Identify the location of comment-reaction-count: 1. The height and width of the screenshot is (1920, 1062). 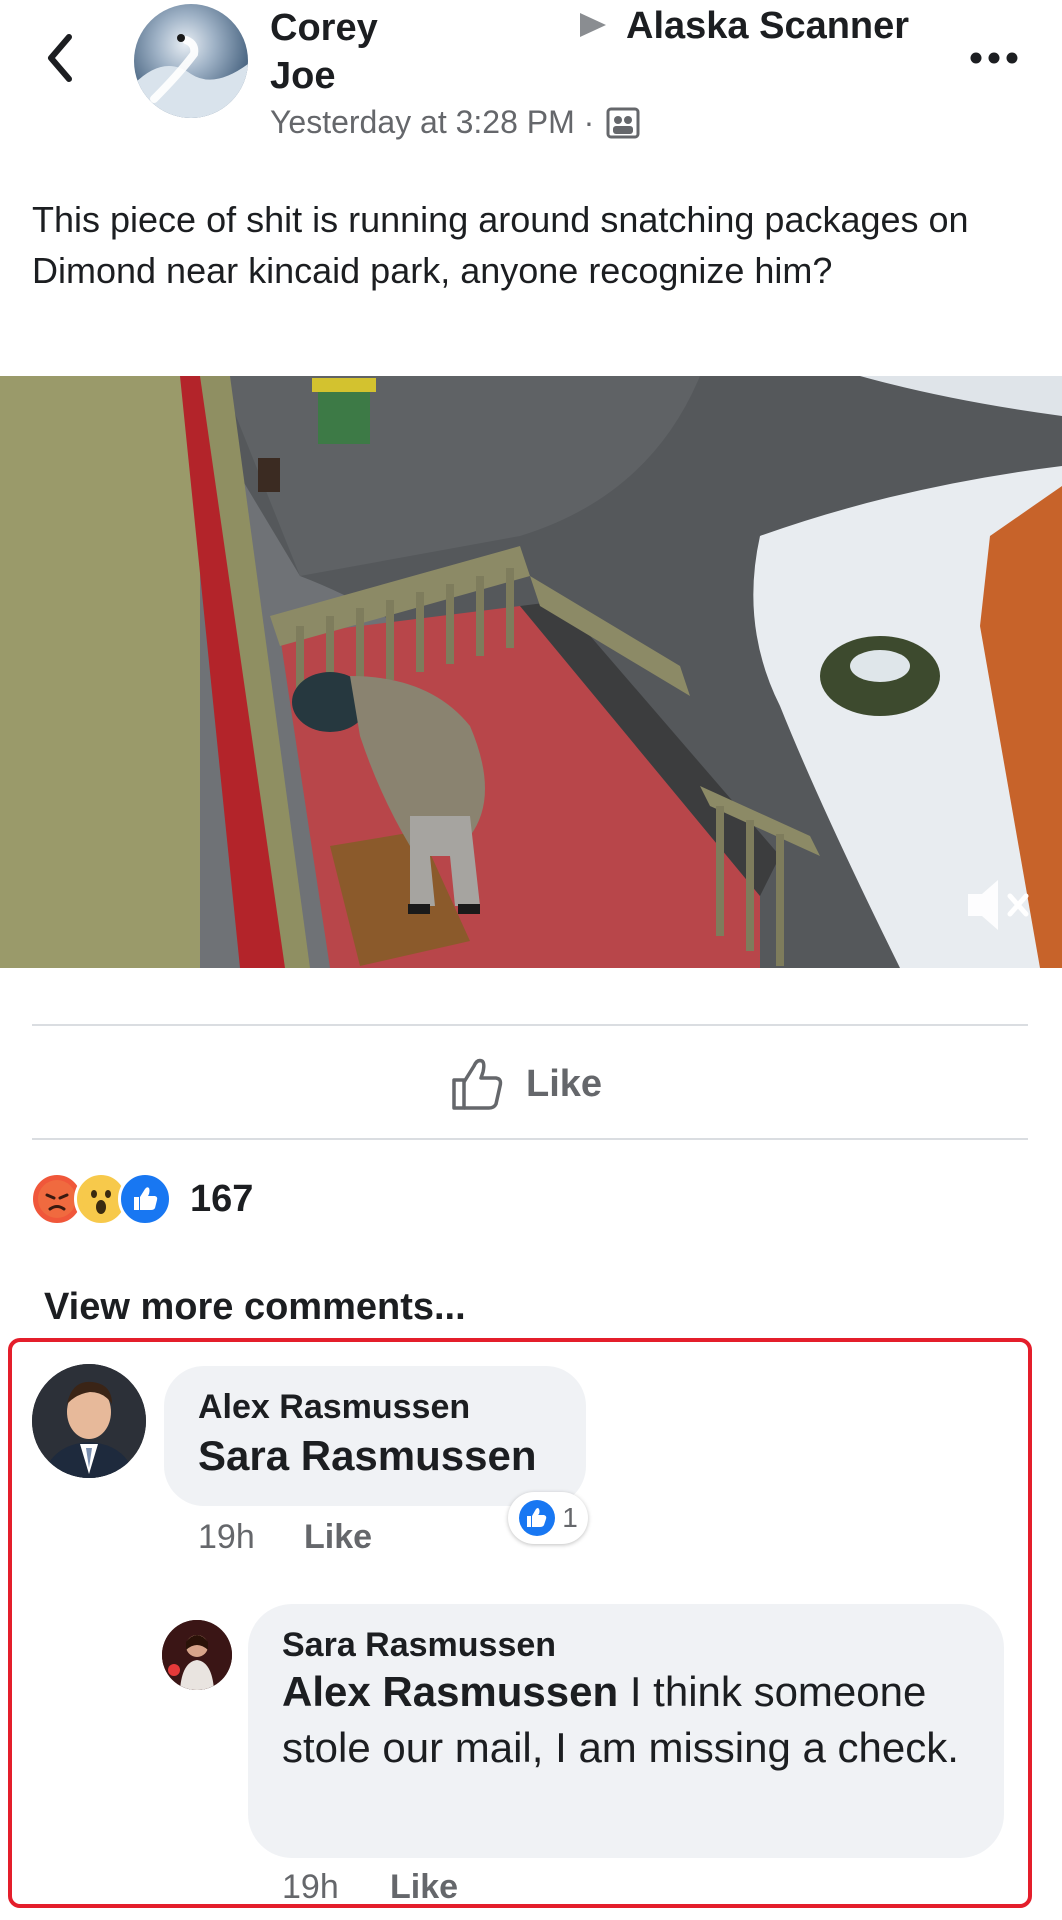
(548, 1518).